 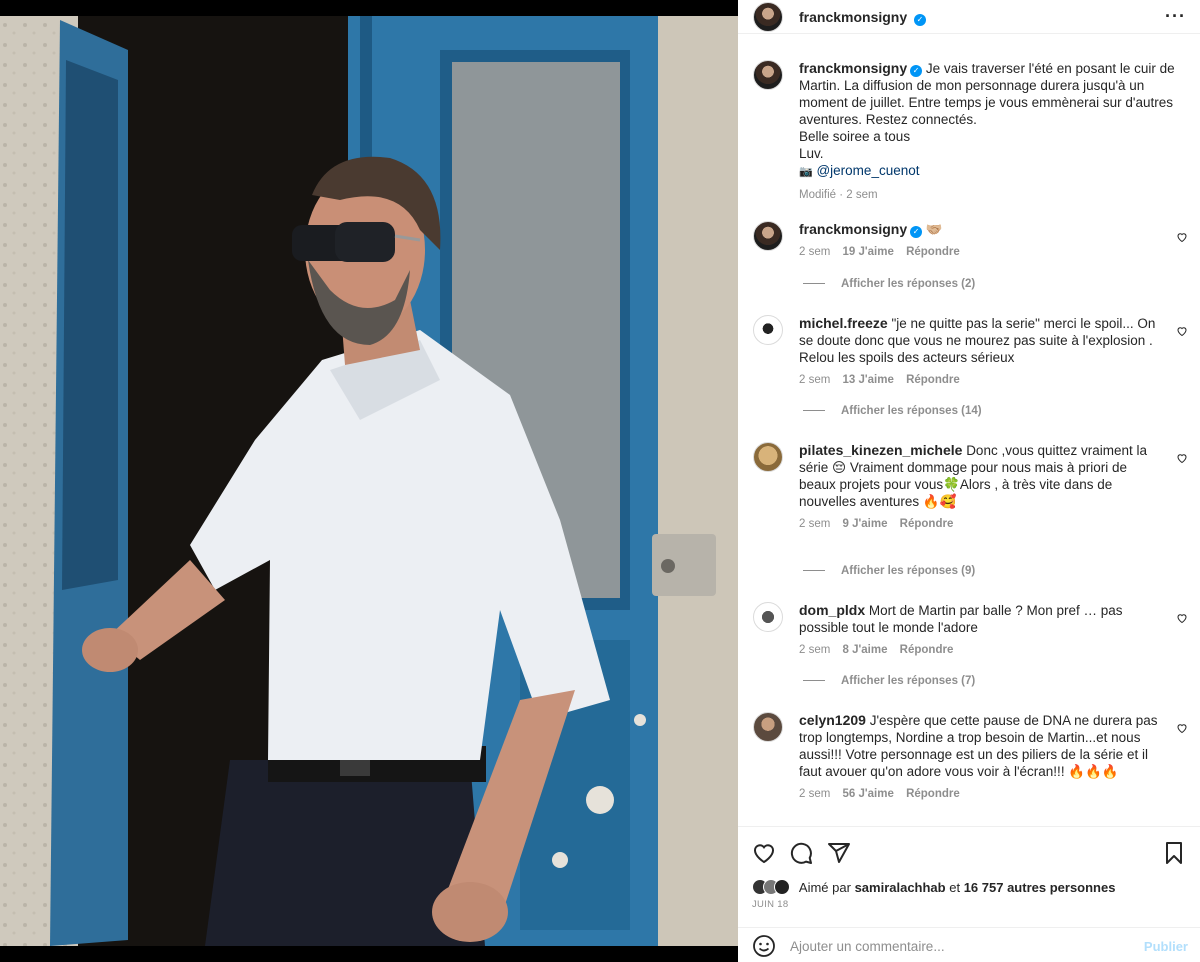 What do you see at coordinates (868, 252) in the screenshot?
I see `comment-likes: 19 J'aime` at bounding box center [868, 252].